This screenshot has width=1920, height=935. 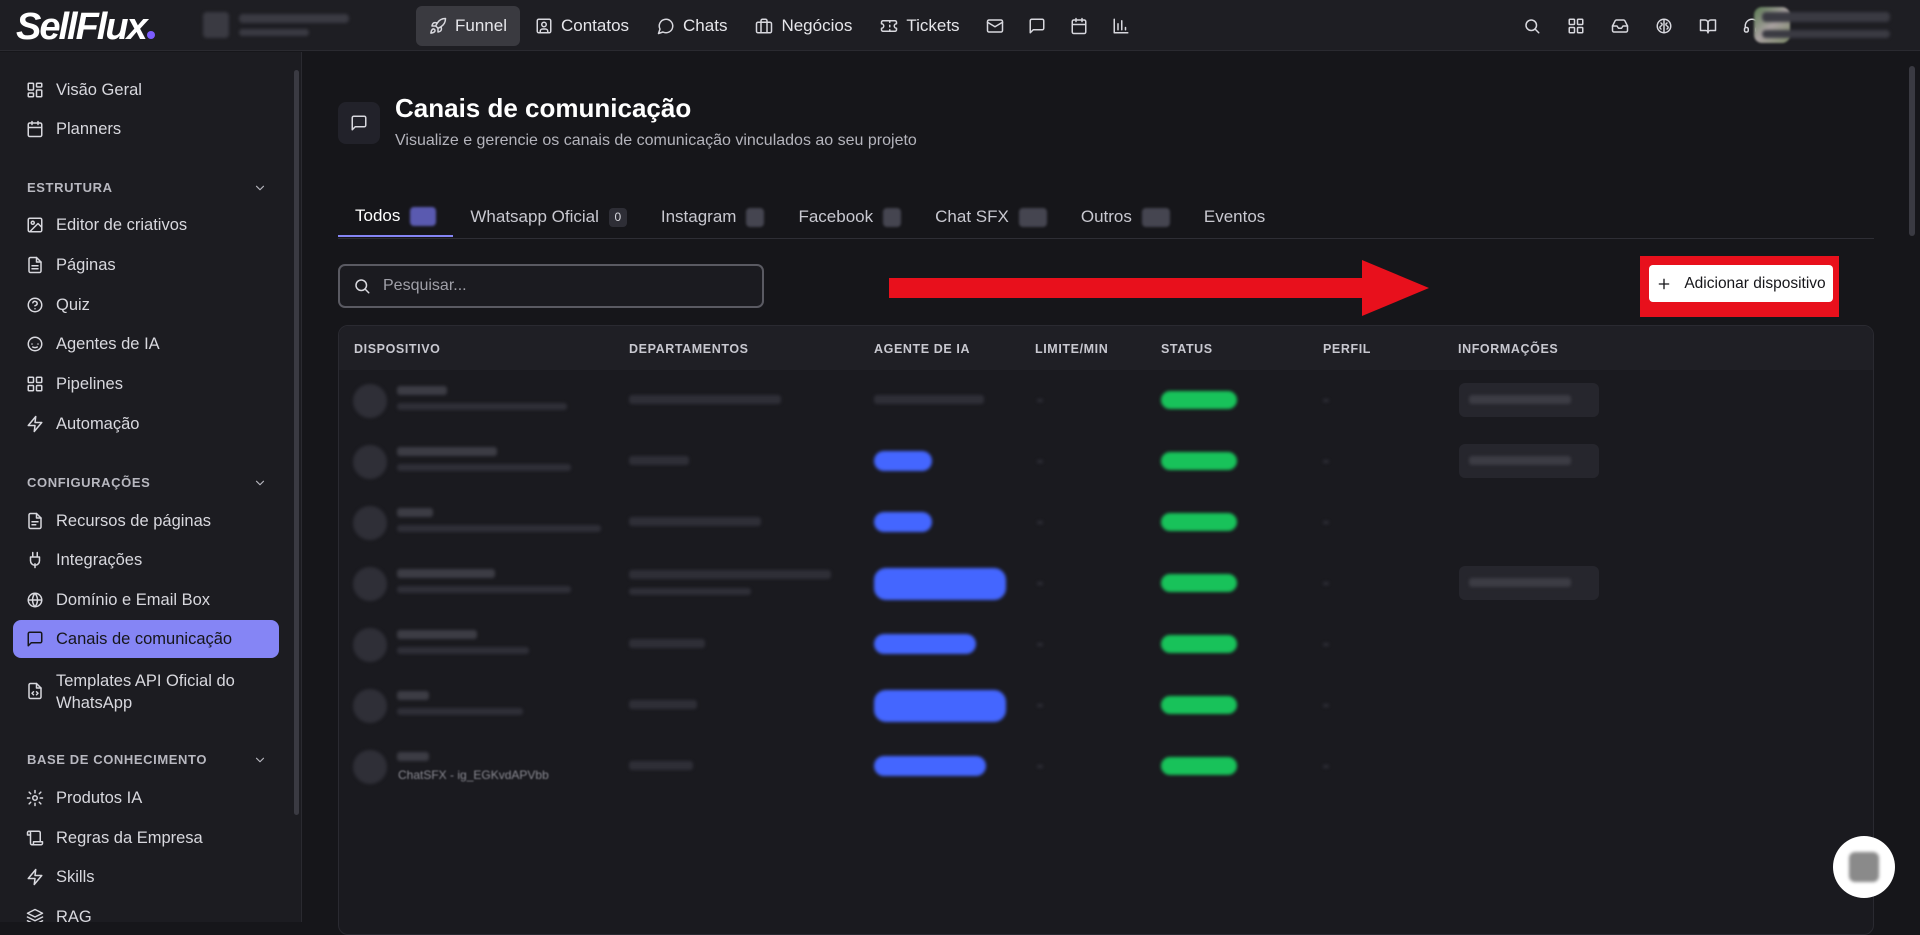 I want to click on sidebar-item-label: Canais de comunicação, so click(x=144, y=638).